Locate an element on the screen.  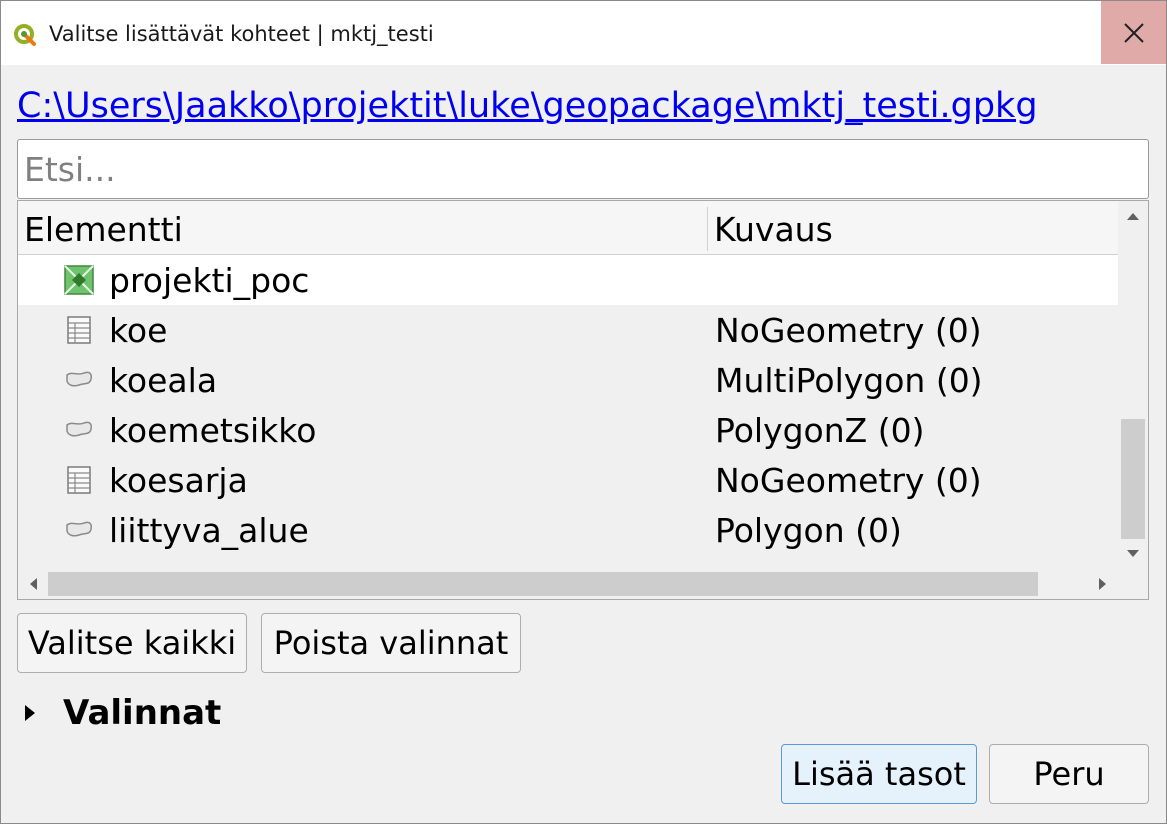
raster-layer-icon is located at coordinates (79, 280).